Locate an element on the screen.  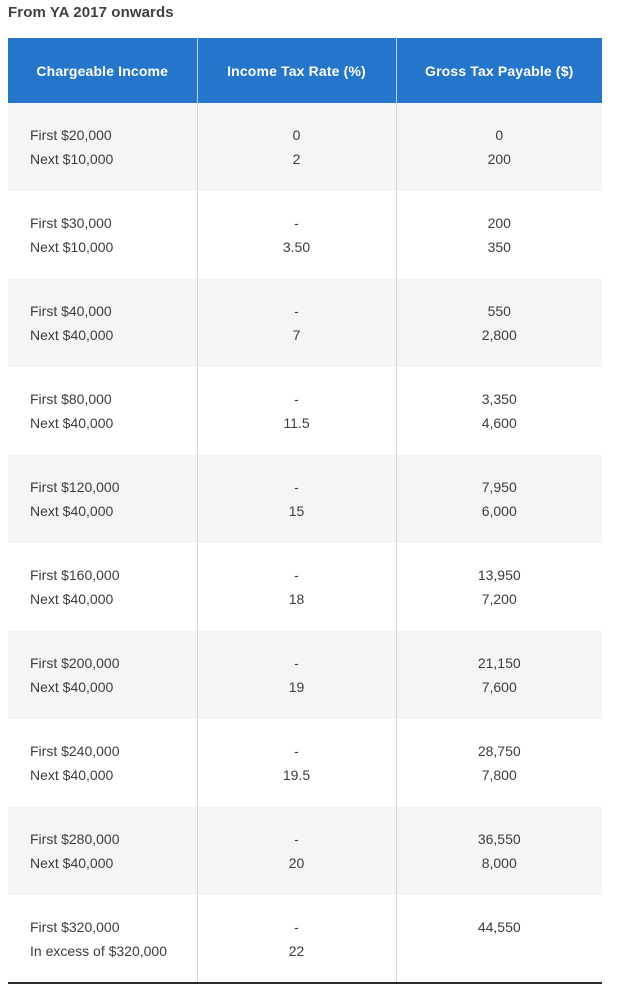
cell-line-secondary: 11.5 is located at coordinates (296, 423).